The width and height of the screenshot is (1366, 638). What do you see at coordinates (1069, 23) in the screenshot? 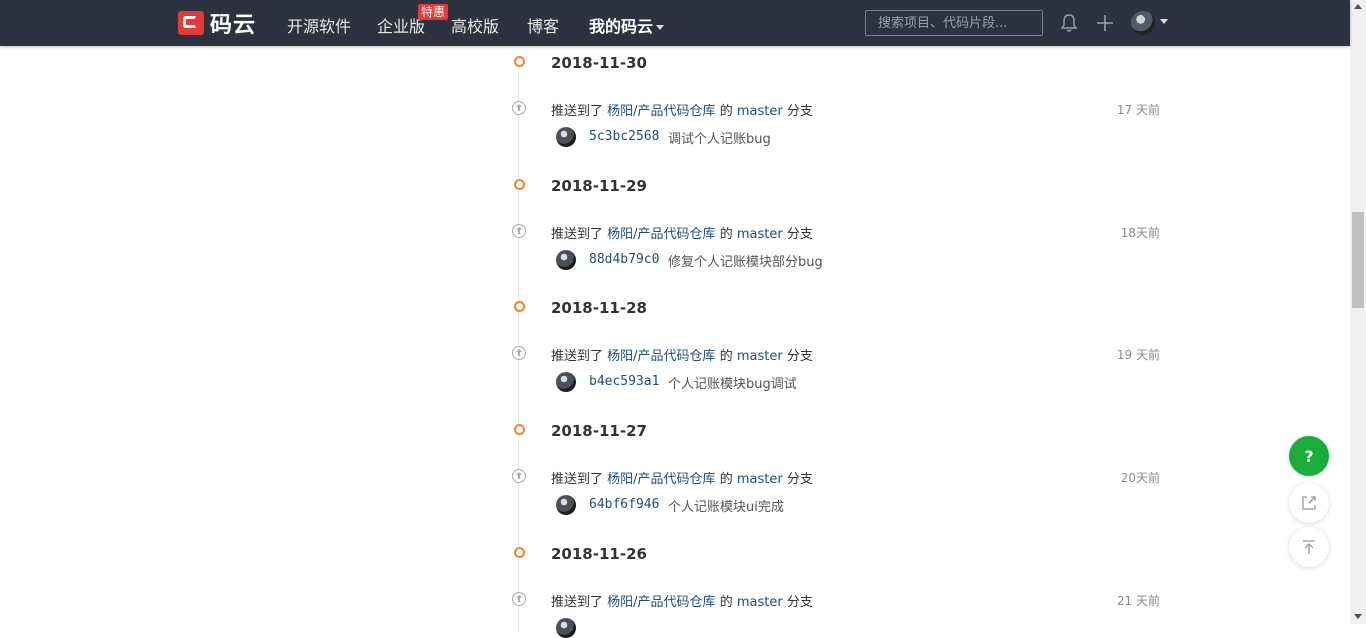
I see `bell-icon` at bounding box center [1069, 23].